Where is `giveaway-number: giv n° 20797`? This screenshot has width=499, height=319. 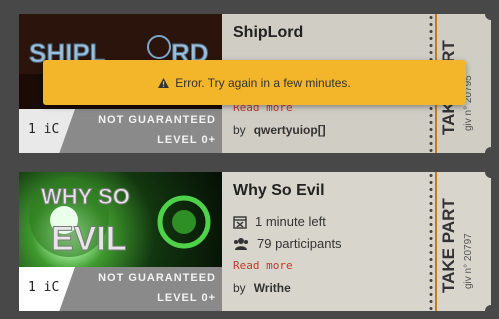
giveaway-number: giv n° 20797 is located at coordinates (468, 261).